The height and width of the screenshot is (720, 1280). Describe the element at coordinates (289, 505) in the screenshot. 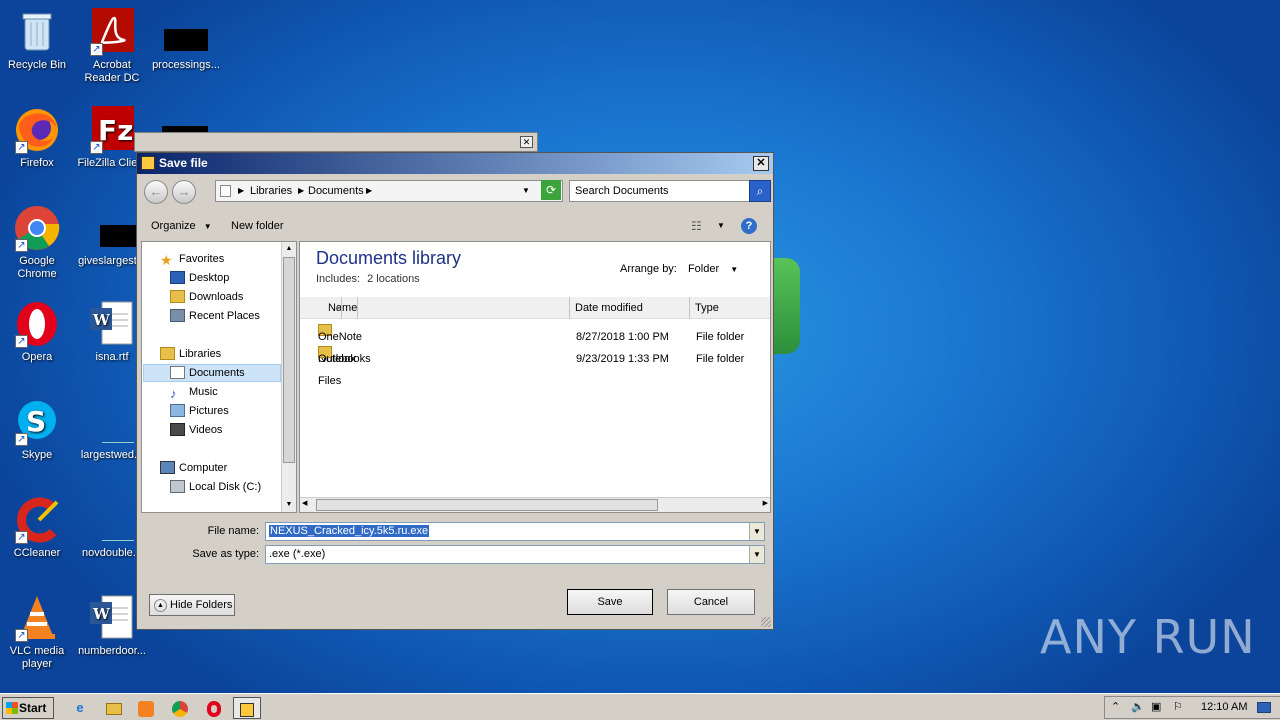

I see `scroll-down-arrow: ▼` at that location.